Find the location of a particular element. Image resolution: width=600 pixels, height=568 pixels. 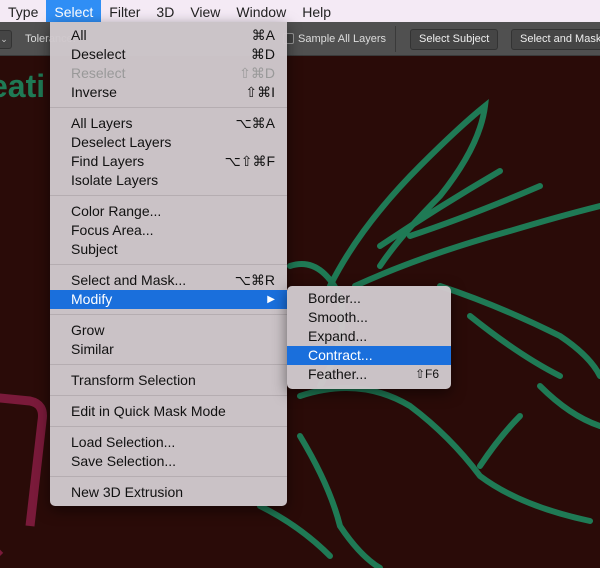

menu-item-deselect-layers: Deselect Layers is located at coordinates (168, 142).